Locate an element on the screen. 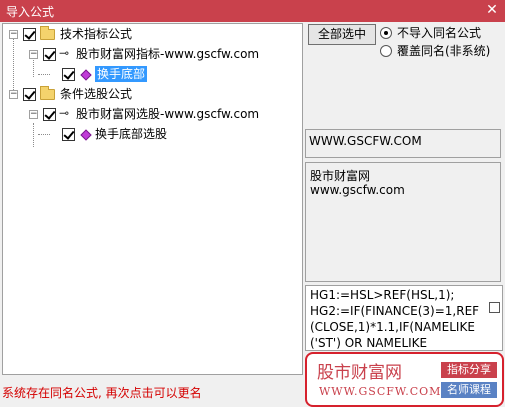 The width and height of the screenshot is (505, 407). tree-node-huanshou-dibu-xuangu: 换手底部选股 is located at coordinates (148, 134).